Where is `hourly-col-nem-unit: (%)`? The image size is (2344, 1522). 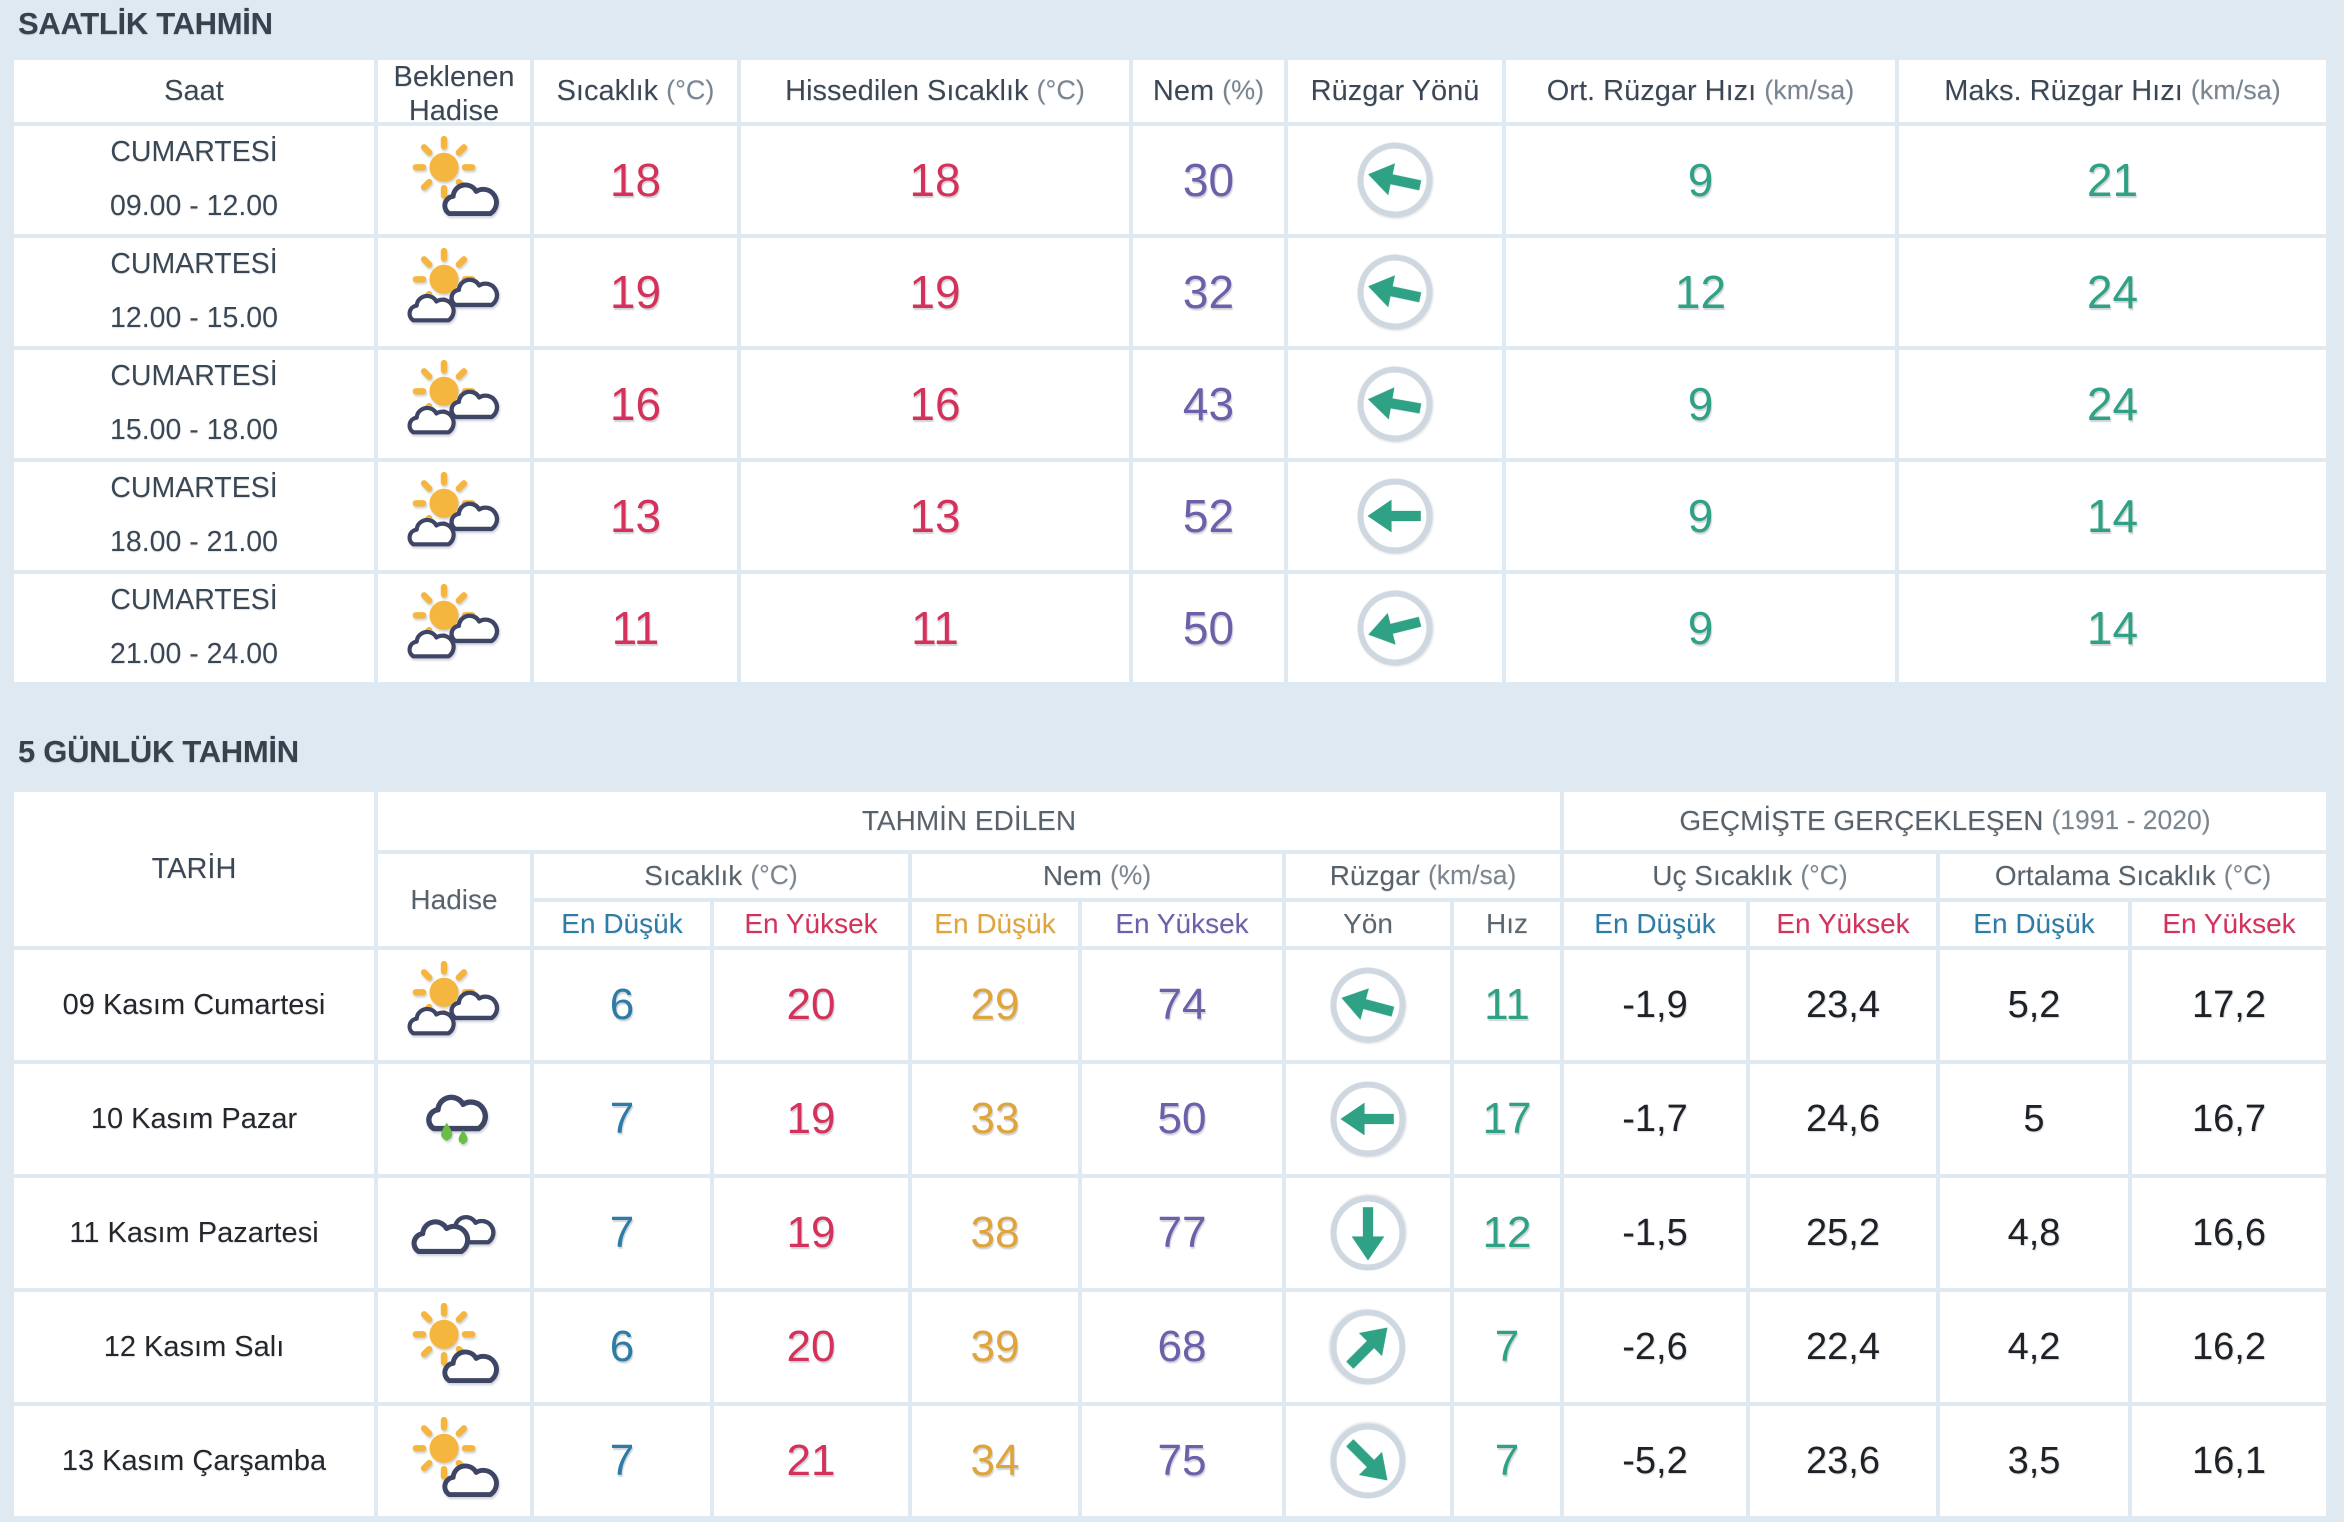
hourly-col-nem-unit: (%) is located at coordinates (1243, 90).